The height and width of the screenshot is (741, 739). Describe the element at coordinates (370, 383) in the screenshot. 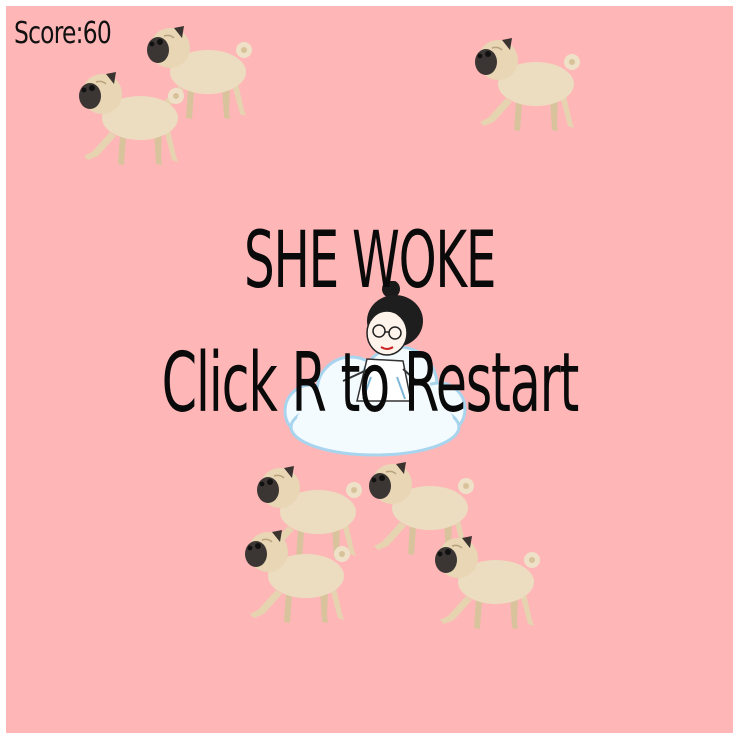

I see `restart-instruction: Click R to Restart` at that location.